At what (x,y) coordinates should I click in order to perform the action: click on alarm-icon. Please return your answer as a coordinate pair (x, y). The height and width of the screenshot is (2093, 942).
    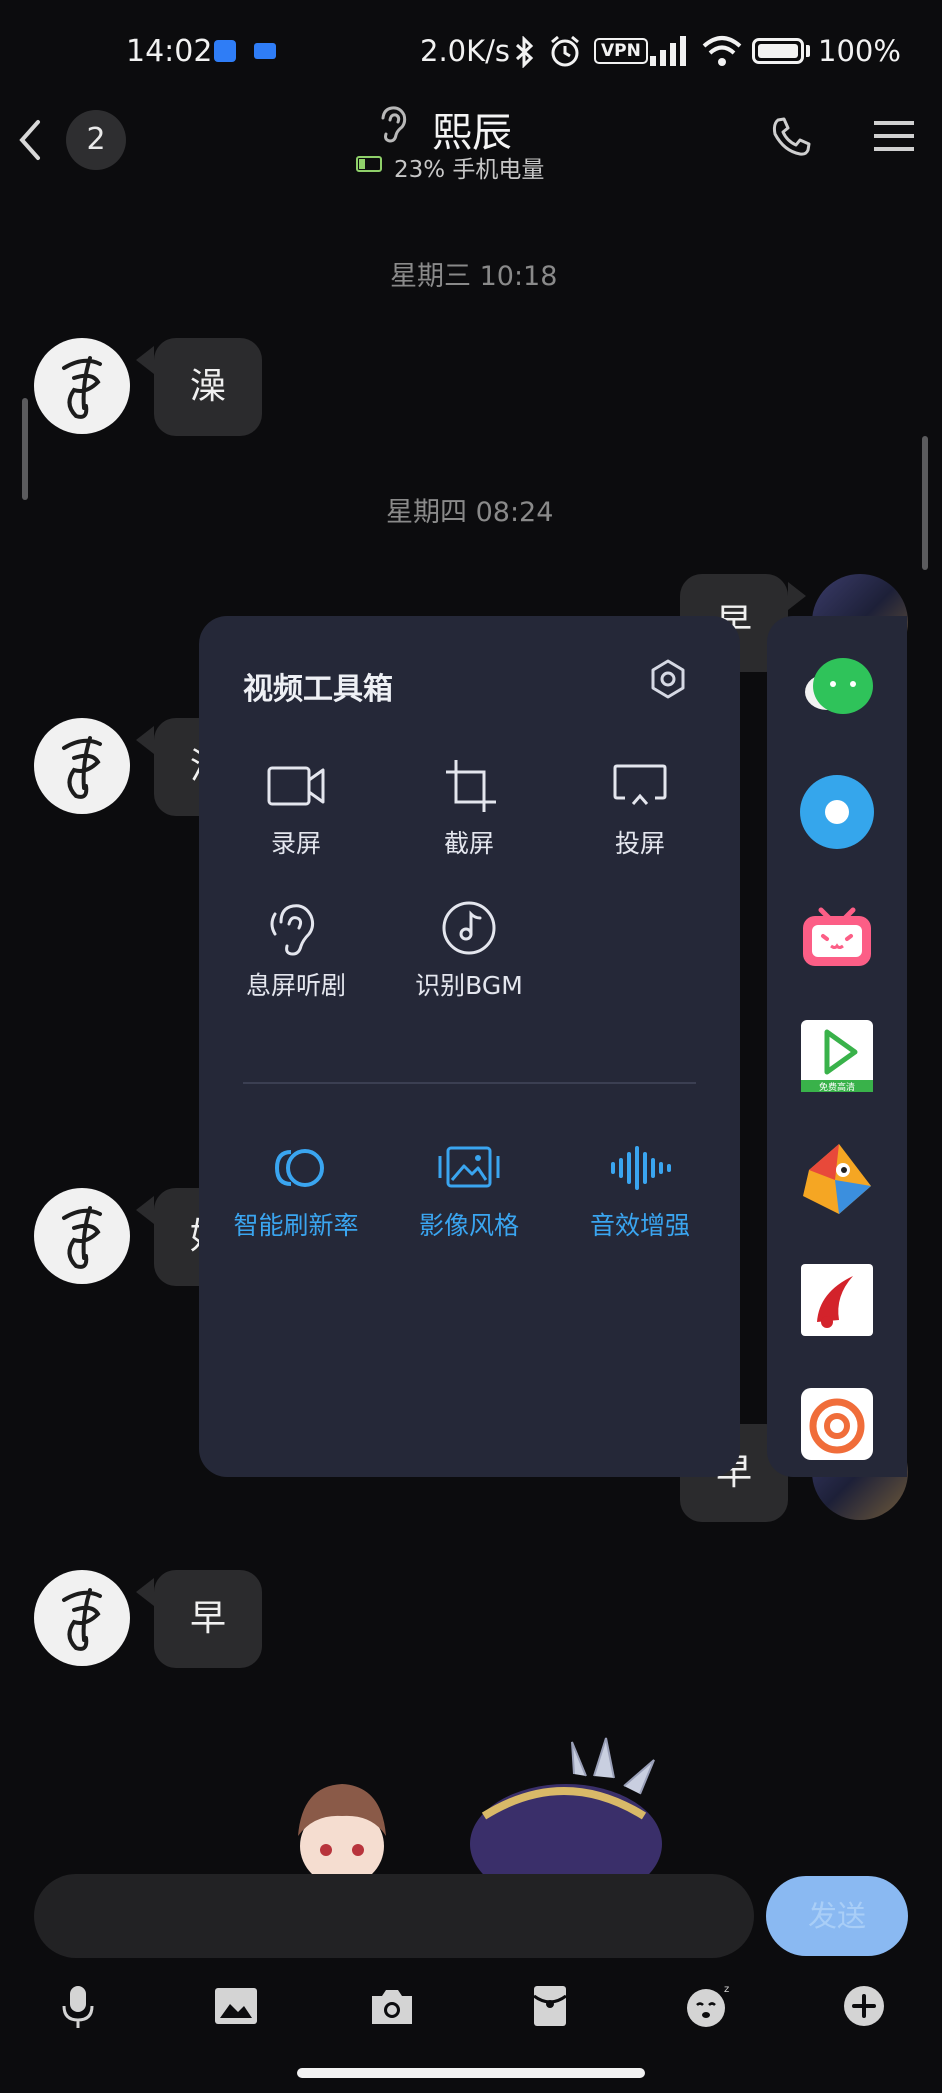
    Looking at the image, I should click on (565, 51).